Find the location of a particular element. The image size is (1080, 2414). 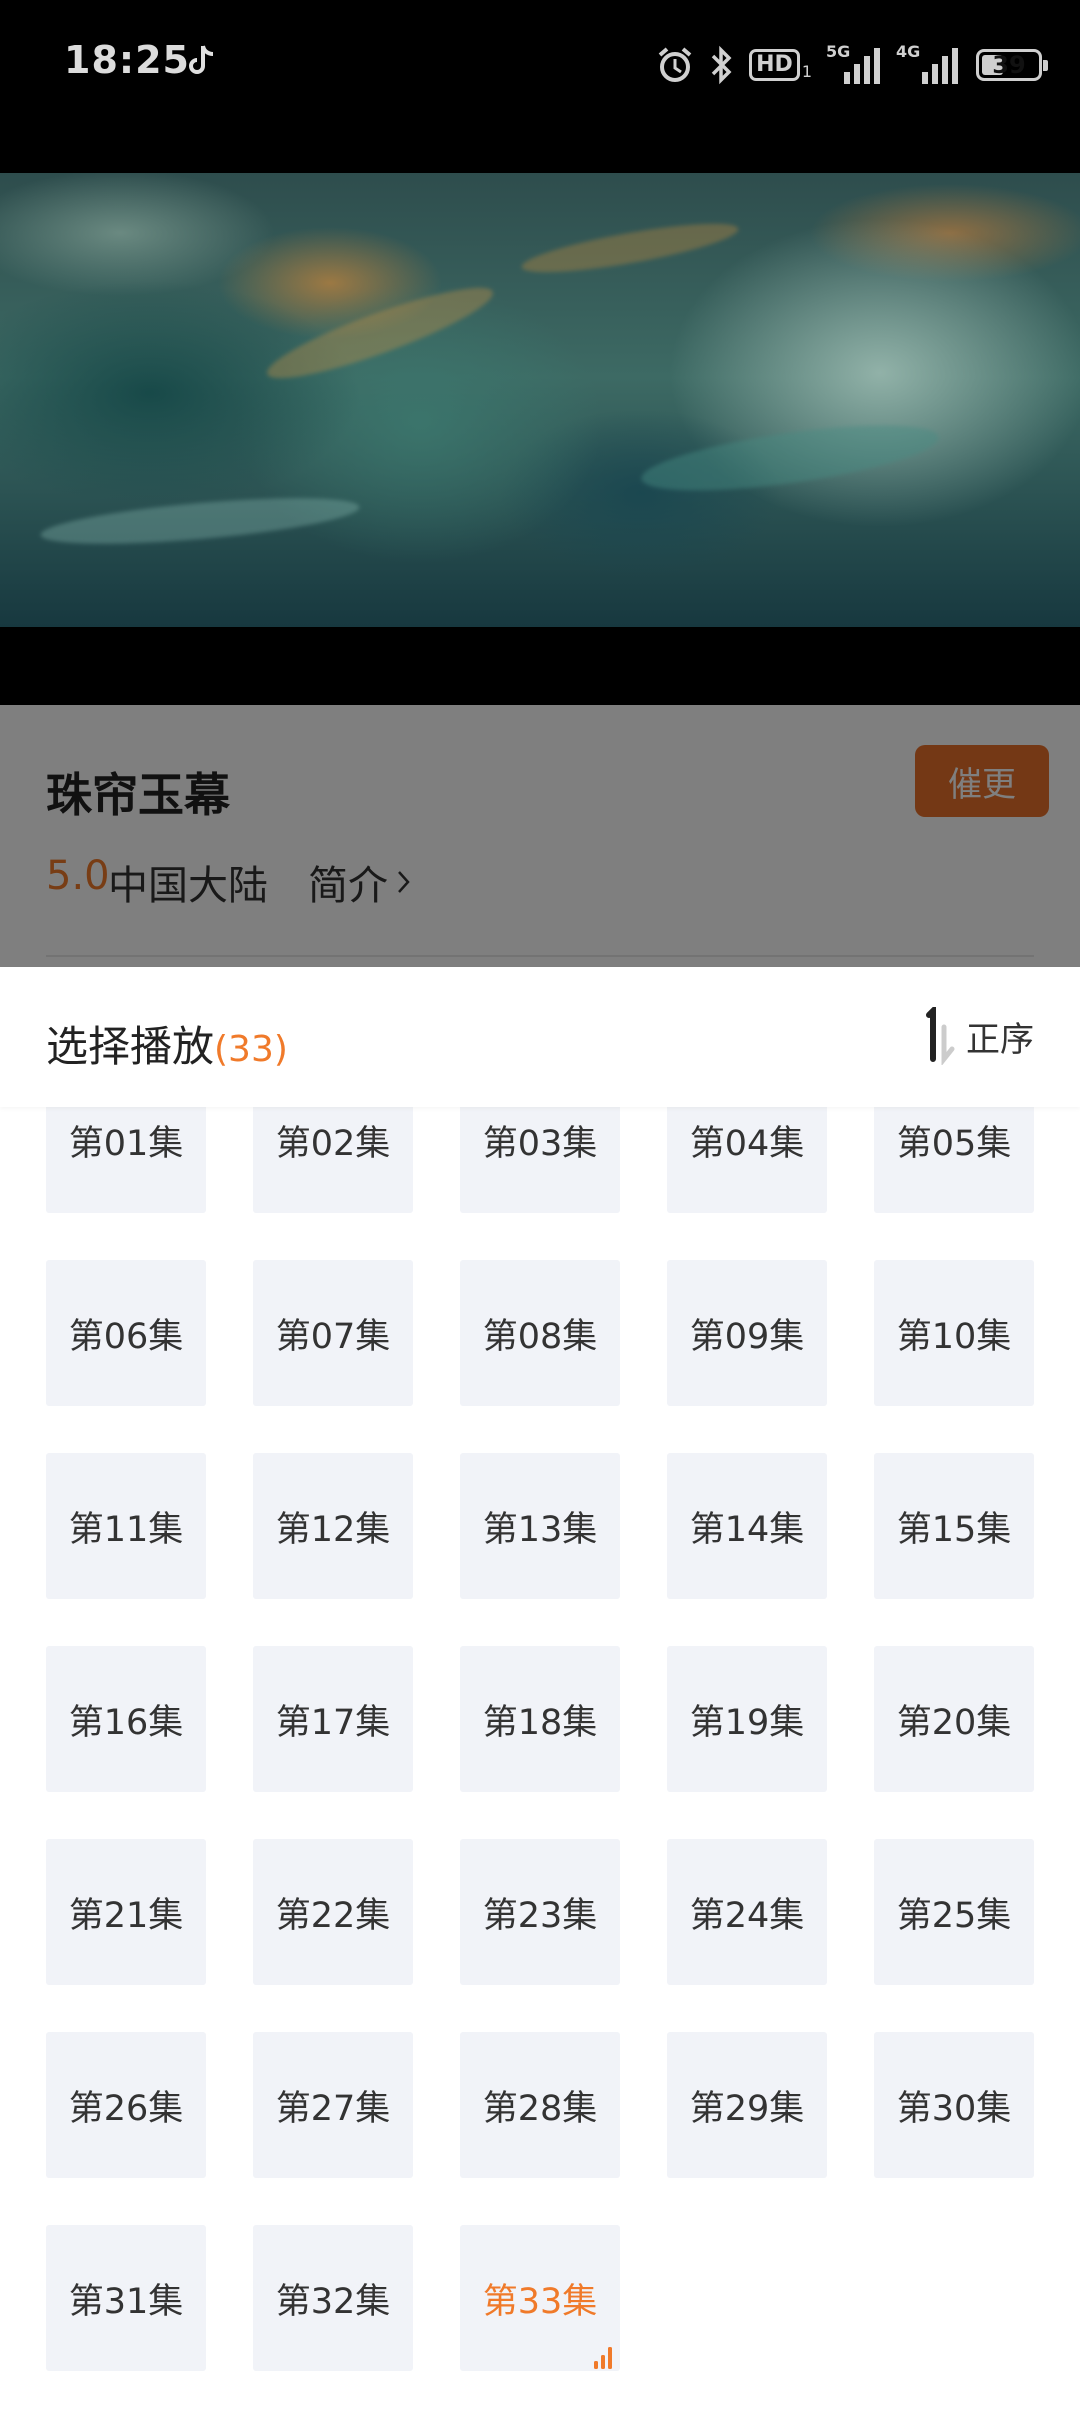

episode-label: 第06集 is located at coordinates (126, 1336).